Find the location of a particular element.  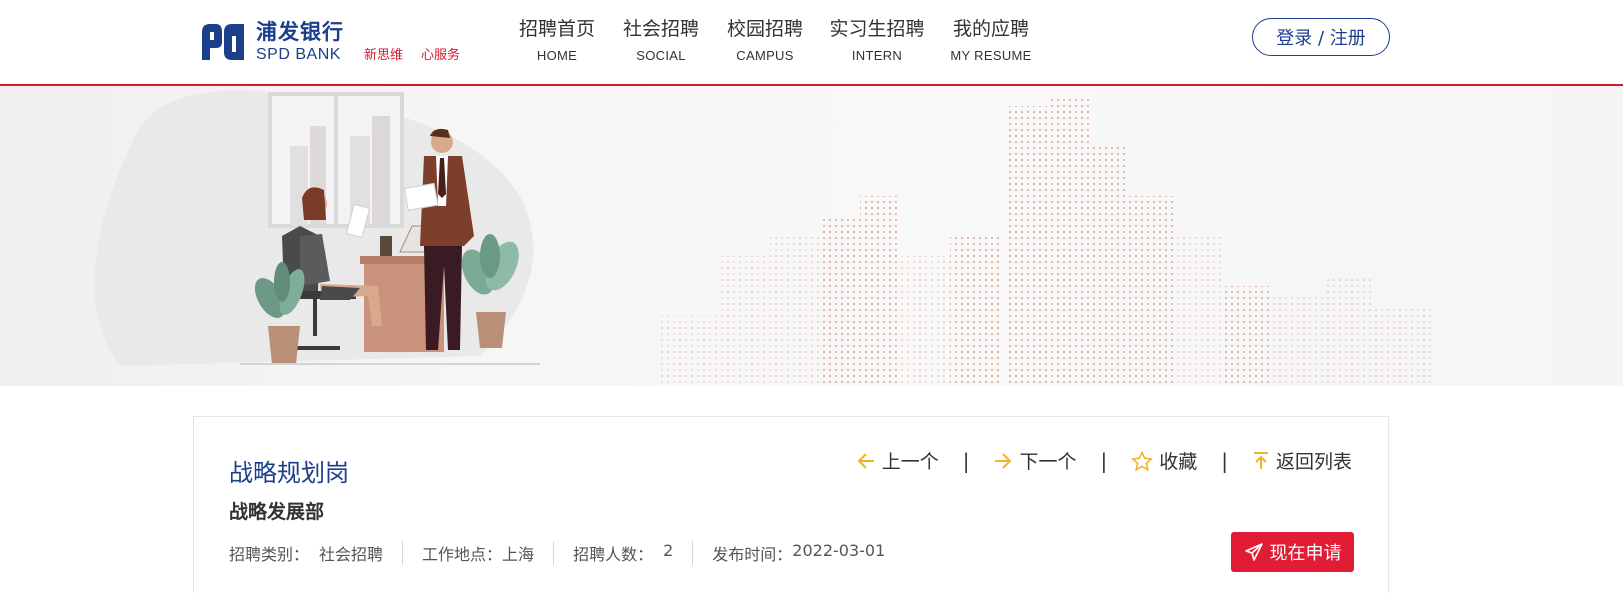

spd-logo-mark-icon is located at coordinates (223, 42).